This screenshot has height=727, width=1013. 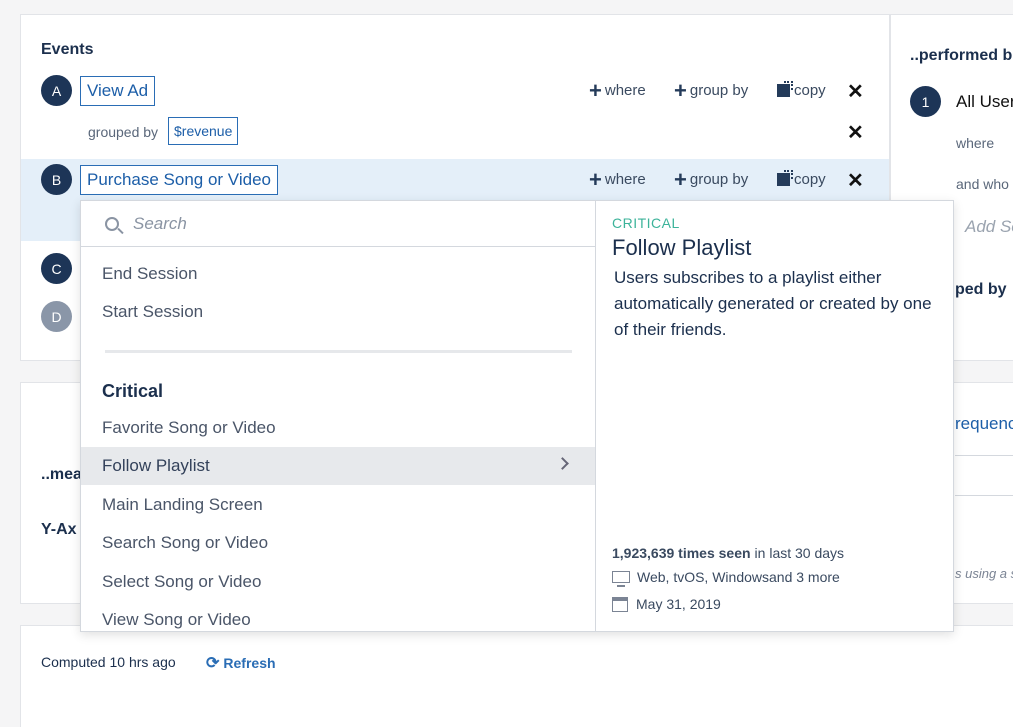 I want to click on detail-times-seen: 1,923,639 times seen in last 30 days, so click(x=728, y=553).